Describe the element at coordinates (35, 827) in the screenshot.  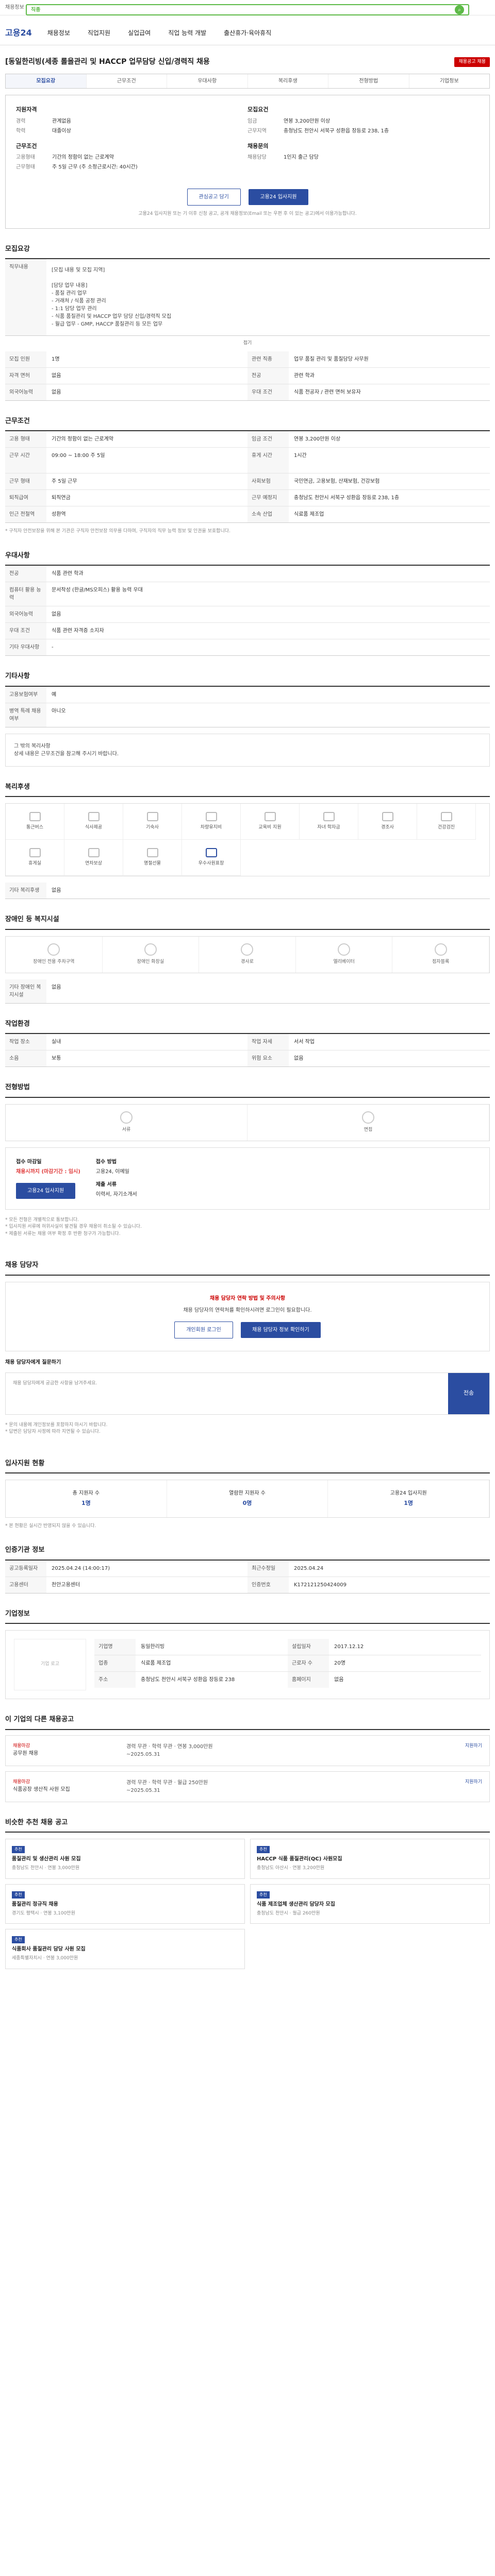
I see `welfare-label: 통근버스` at that location.